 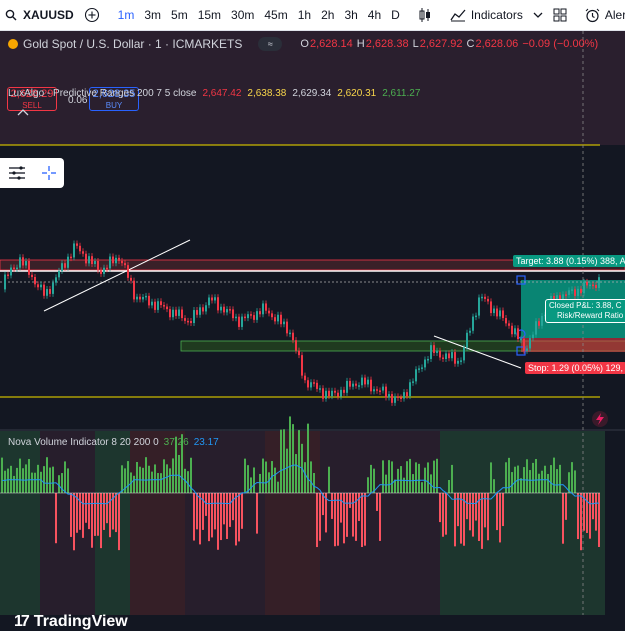 What do you see at coordinates (560, 15) in the screenshot?
I see `layout-button` at bounding box center [560, 15].